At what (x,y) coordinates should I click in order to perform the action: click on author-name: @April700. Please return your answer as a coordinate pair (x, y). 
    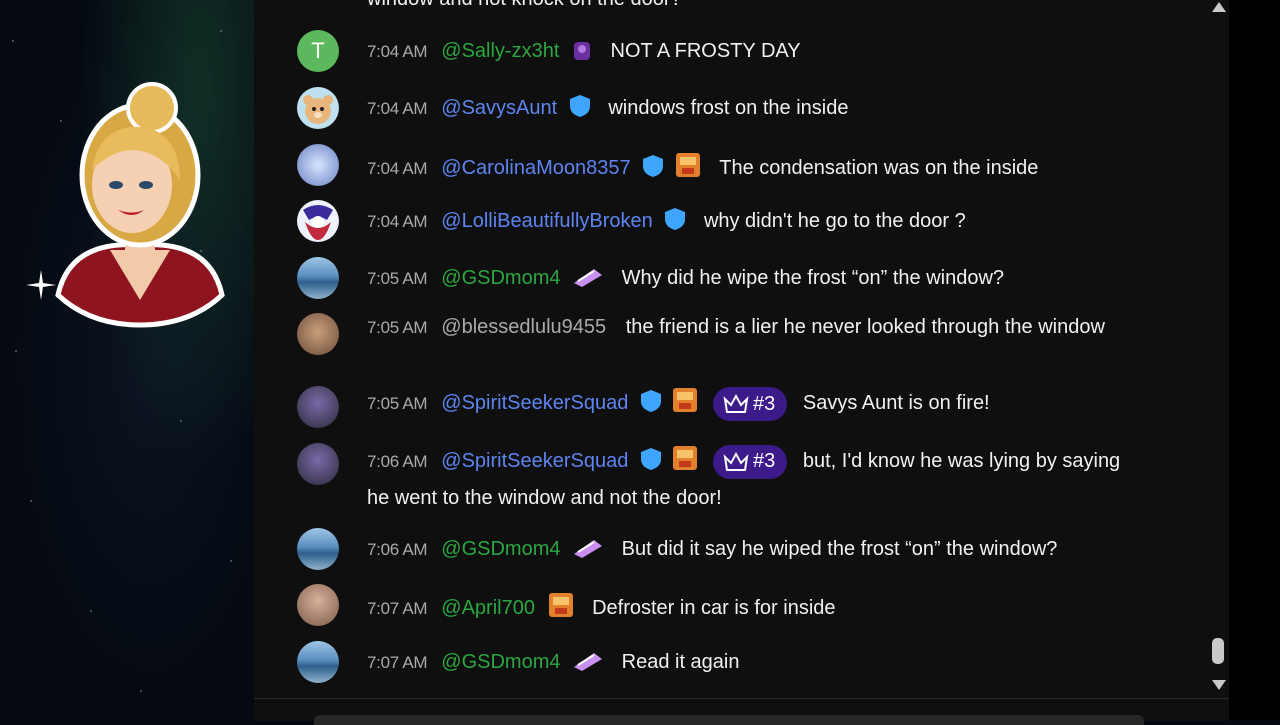
    Looking at the image, I should click on (488, 608).